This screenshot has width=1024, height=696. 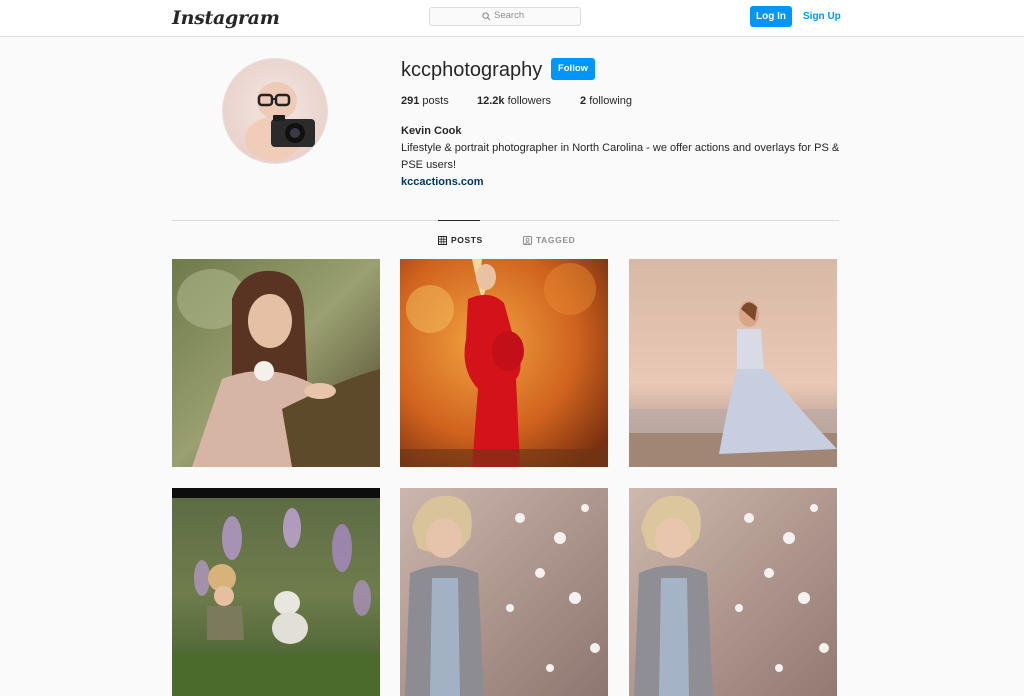 I want to click on tag-icon, so click(x=527, y=240).